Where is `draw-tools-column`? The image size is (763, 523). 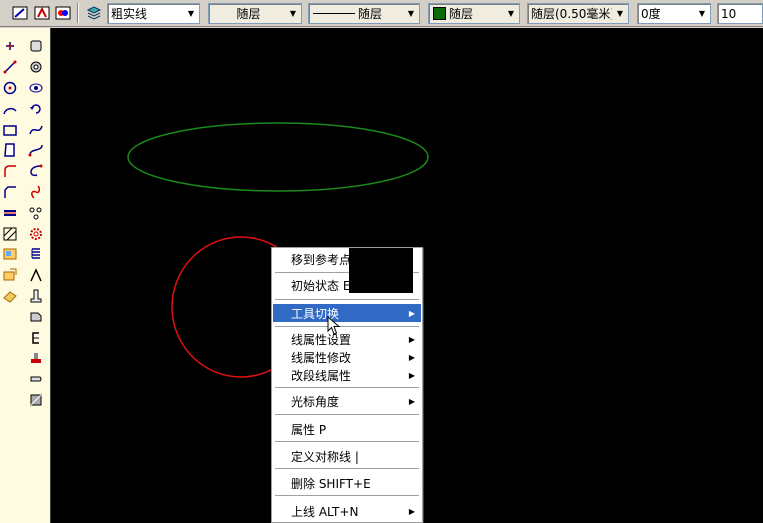 draw-tools-column is located at coordinates (11, 171).